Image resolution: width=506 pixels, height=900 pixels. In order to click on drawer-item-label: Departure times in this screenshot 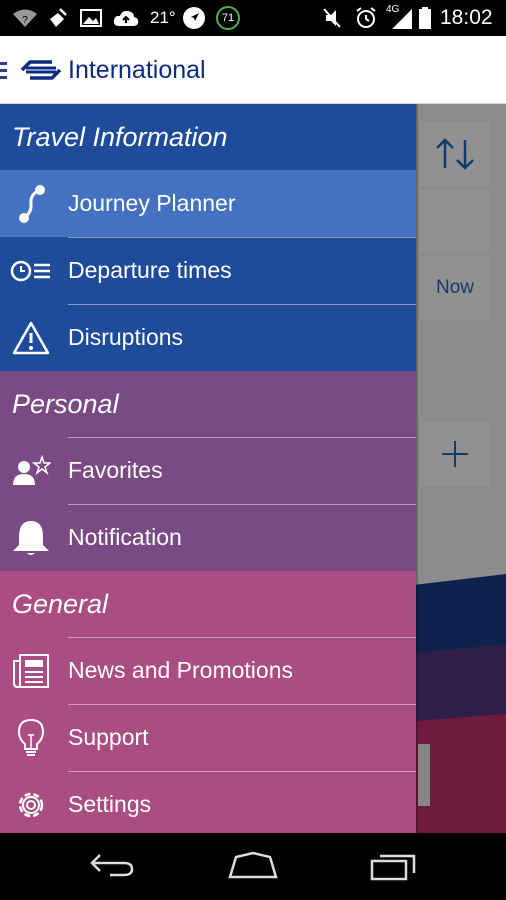, I will do `click(150, 270)`.